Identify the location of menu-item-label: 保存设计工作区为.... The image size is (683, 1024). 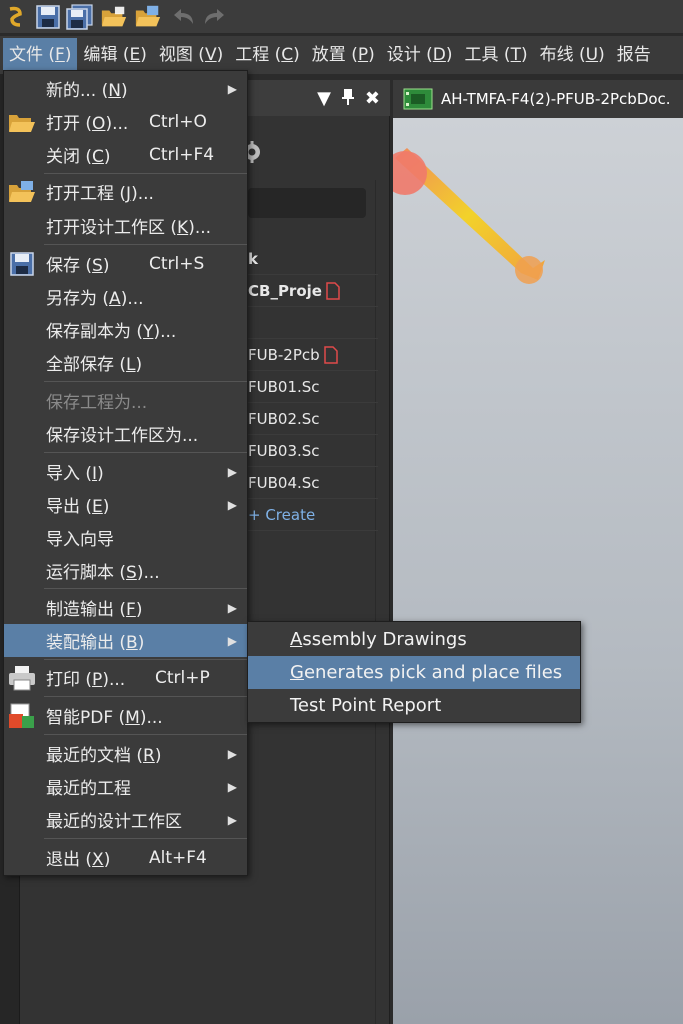
(122, 436).